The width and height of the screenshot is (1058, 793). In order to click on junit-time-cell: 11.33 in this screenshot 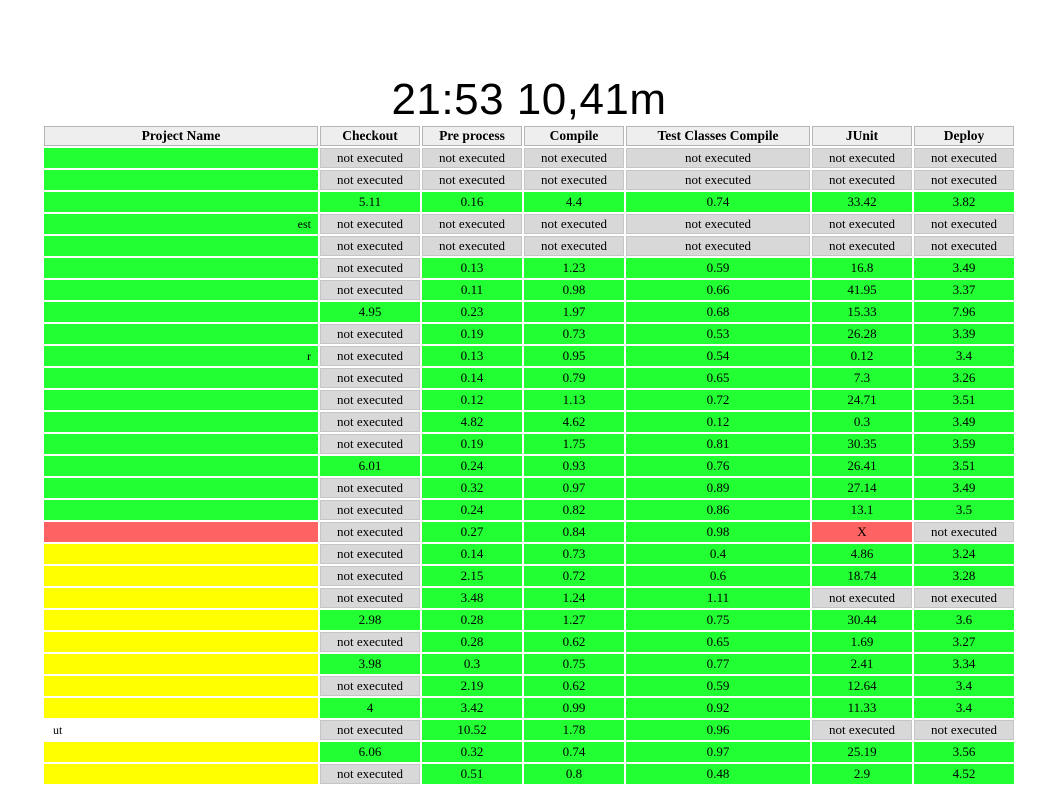, I will do `click(862, 708)`.